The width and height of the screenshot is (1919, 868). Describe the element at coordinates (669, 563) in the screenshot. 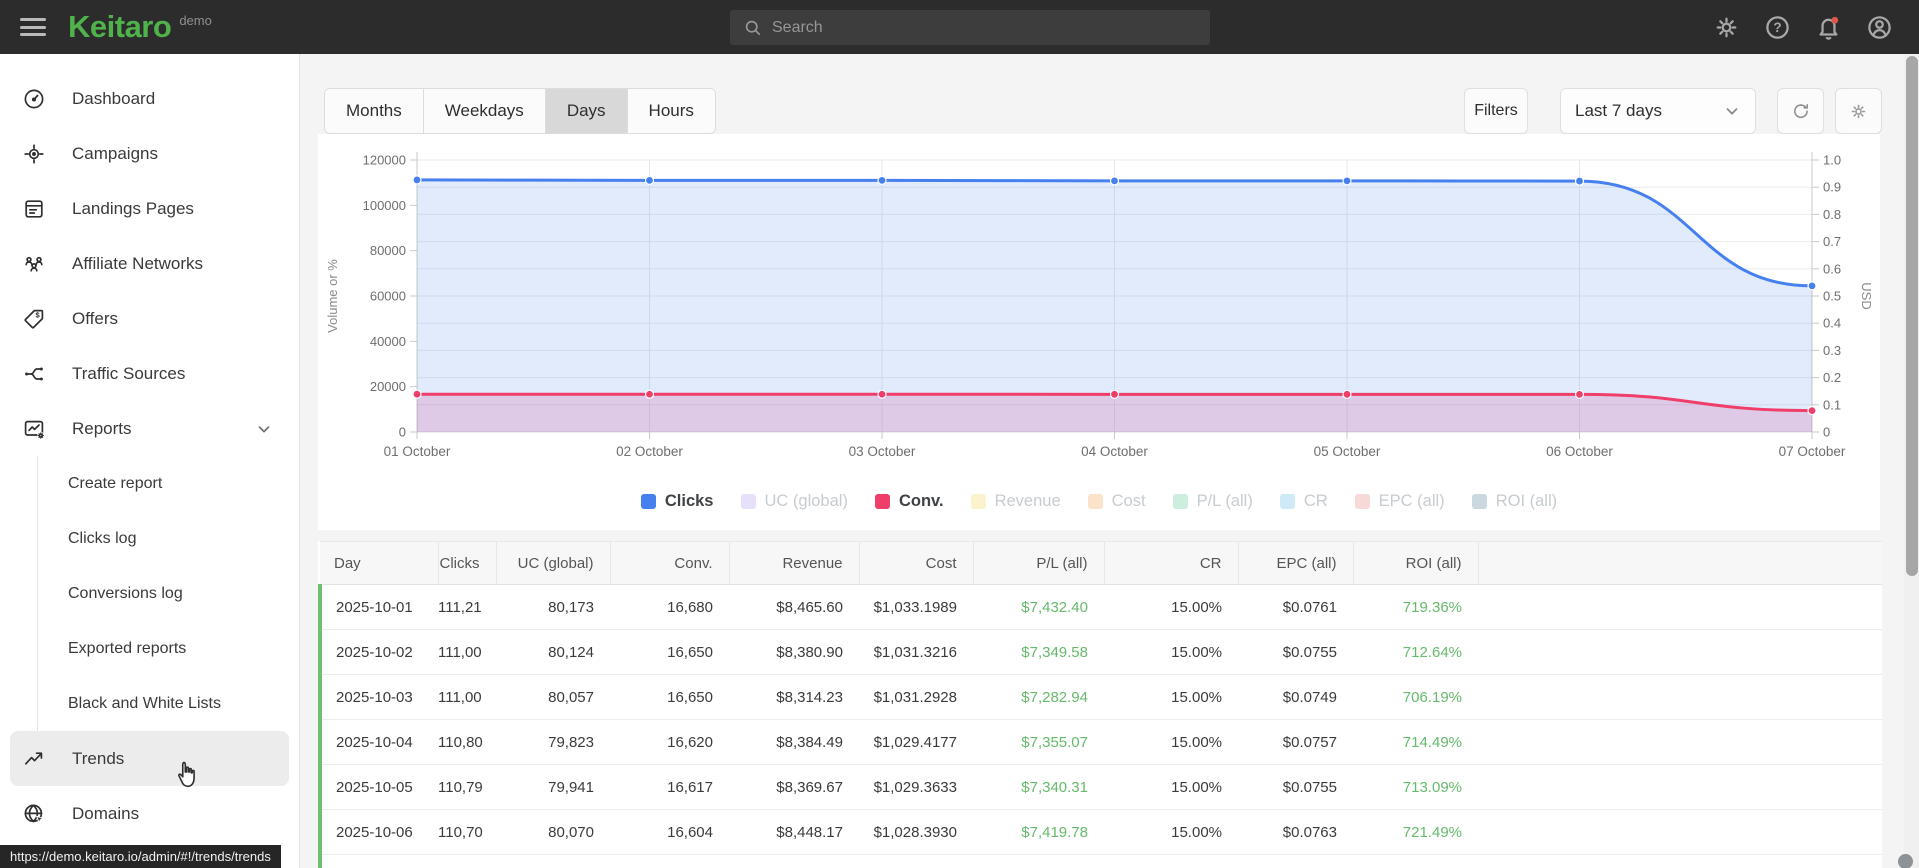

I see `column-header-conv: Conv.` at that location.